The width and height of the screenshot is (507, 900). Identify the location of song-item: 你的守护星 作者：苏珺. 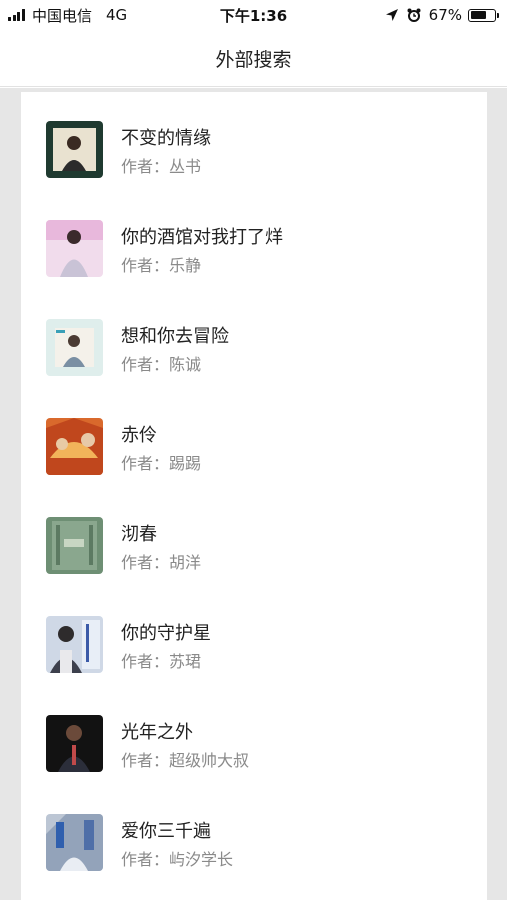
(254, 636).